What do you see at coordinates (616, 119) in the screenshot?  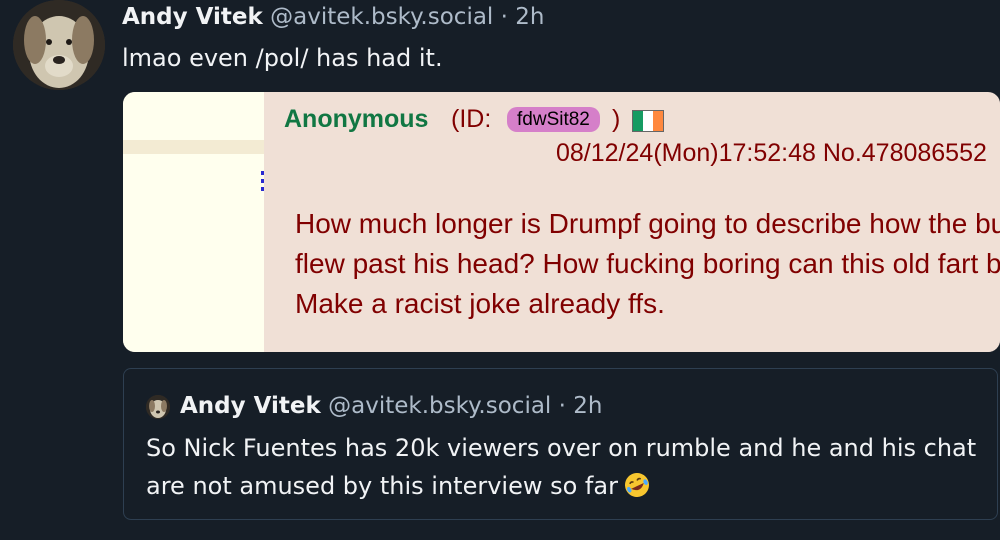 I see `chan-id-suffix: )` at bounding box center [616, 119].